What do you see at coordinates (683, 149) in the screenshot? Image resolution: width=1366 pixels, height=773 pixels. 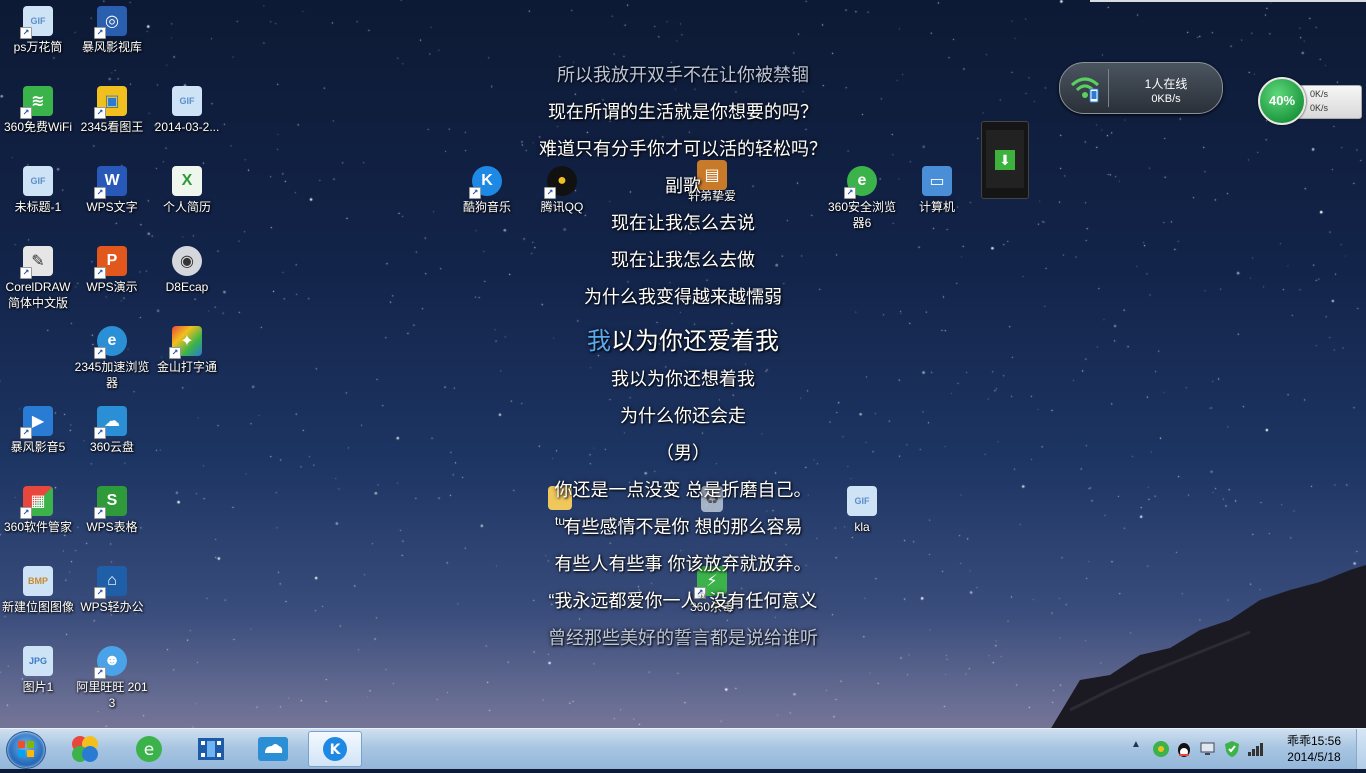 I see `lyric-line: 难道只有分手你才可以活的轻松吗？` at bounding box center [683, 149].